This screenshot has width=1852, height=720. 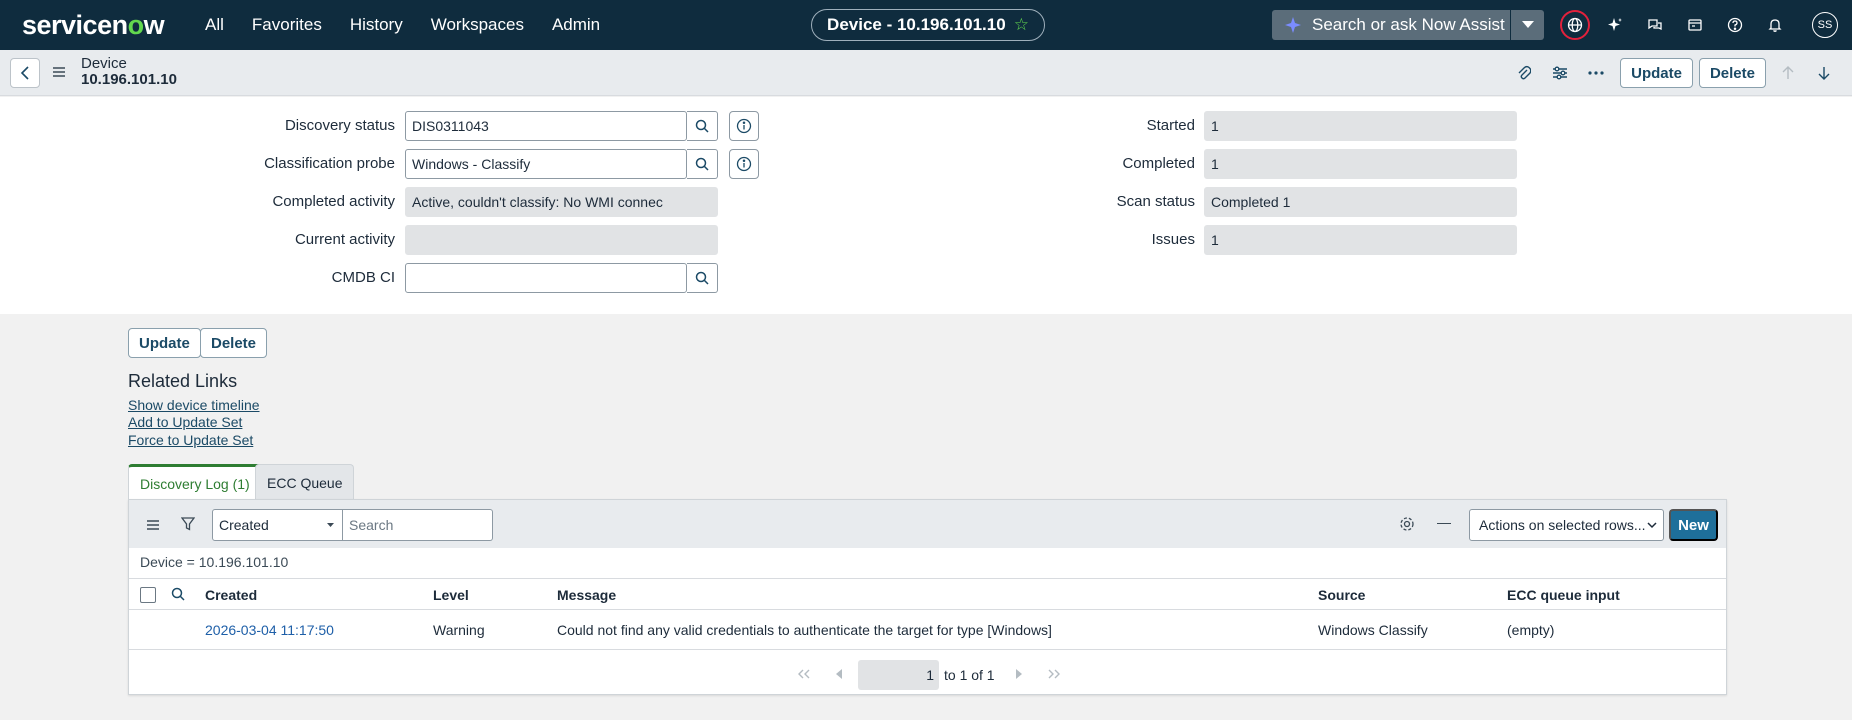 What do you see at coordinates (1158, 163) in the screenshot?
I see `completed-label: Completed` at bounding box center [1158, 163].